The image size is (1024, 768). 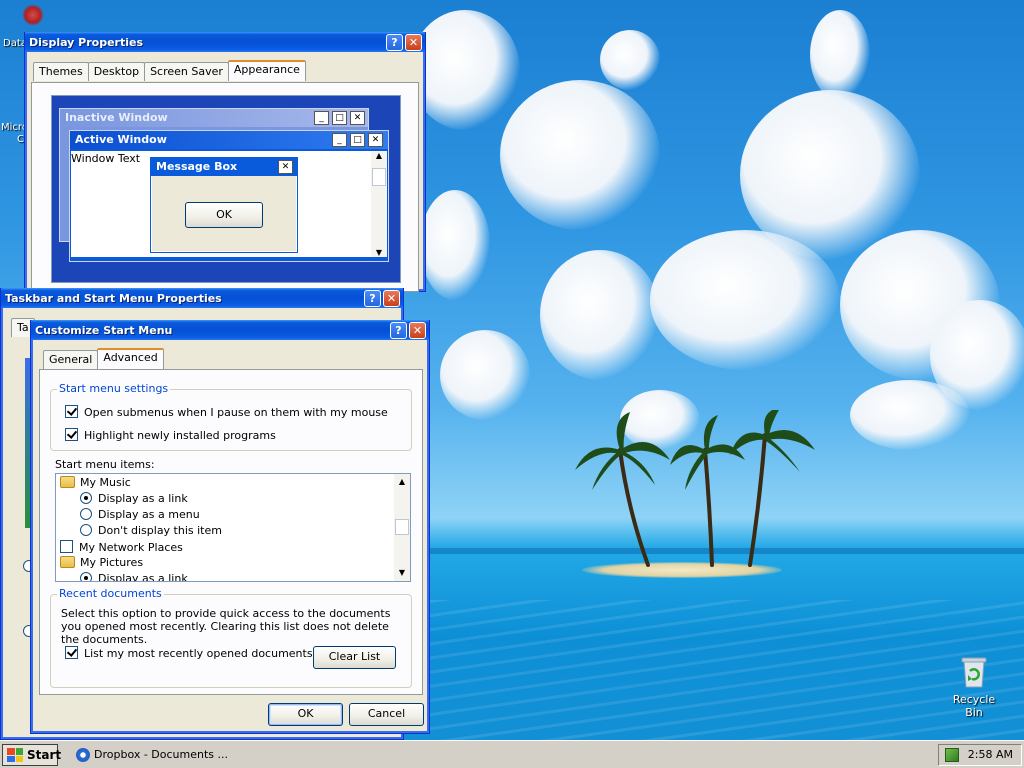 I want to click on browser-icon, so click(x=83, y=755).